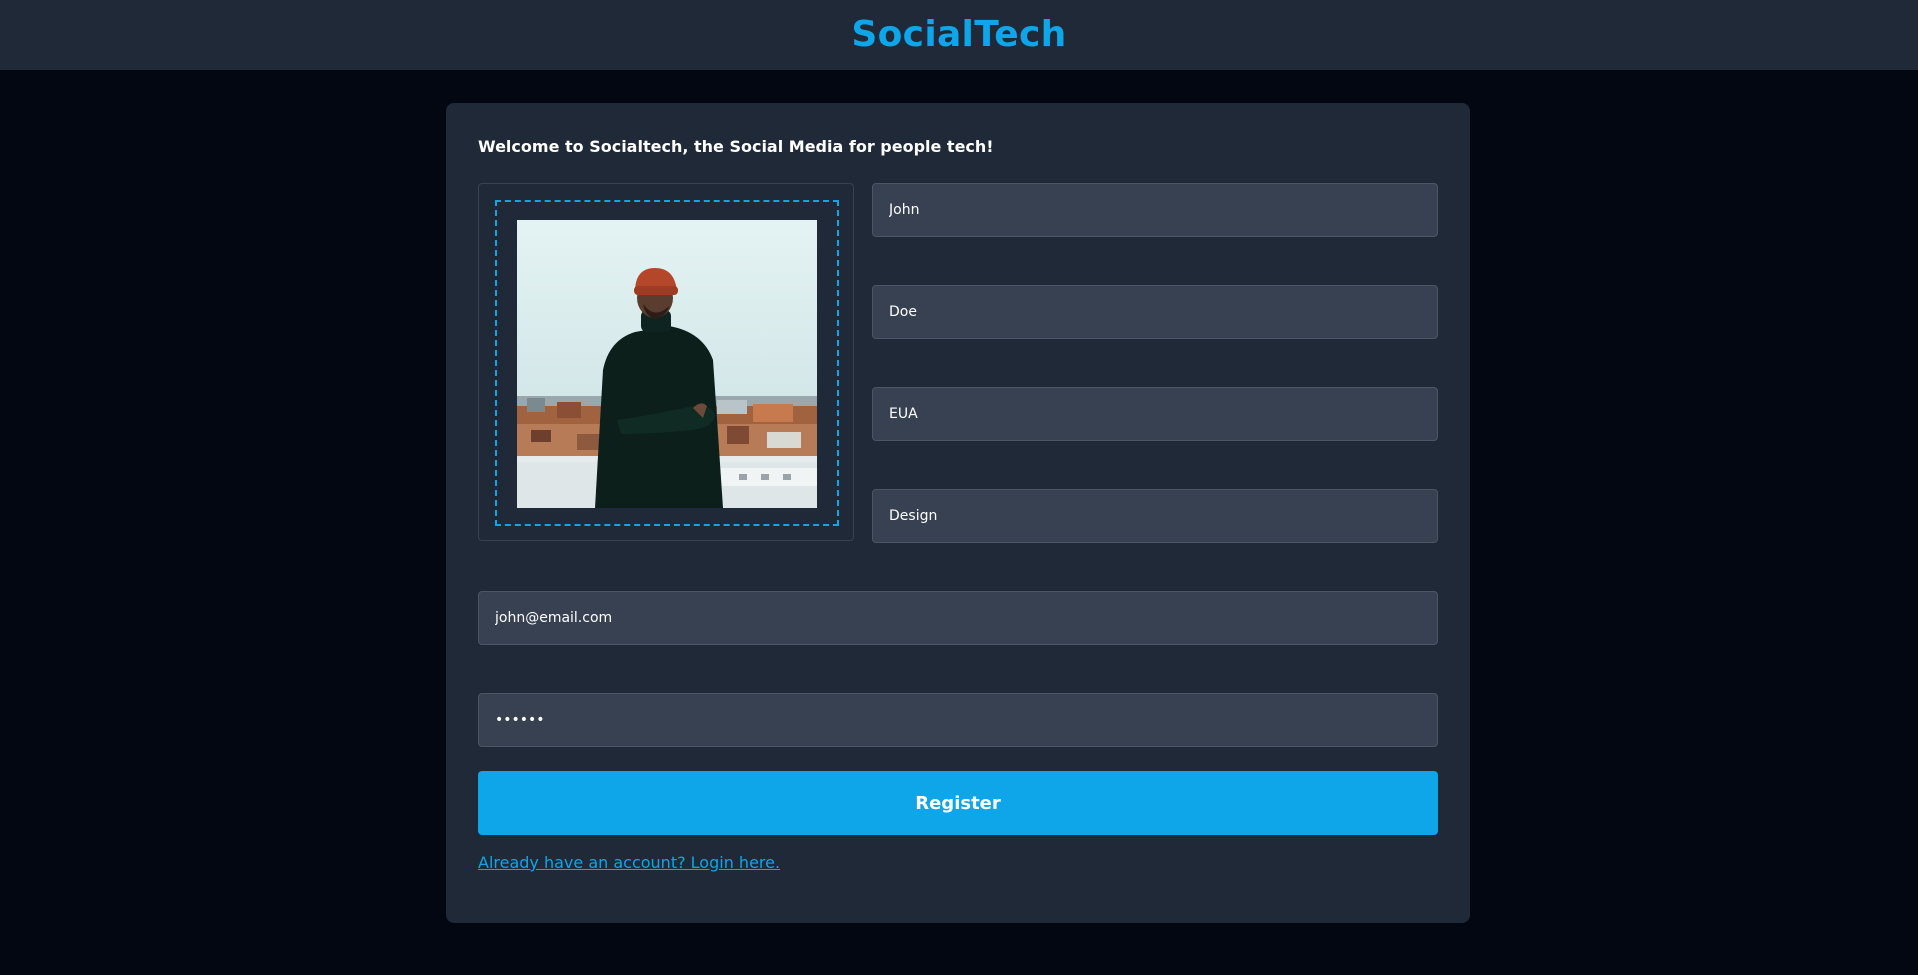  What do you see at coordinates (1155, 414) in the screenshot?
I see `country-input` at bounding box center [1155, 414].